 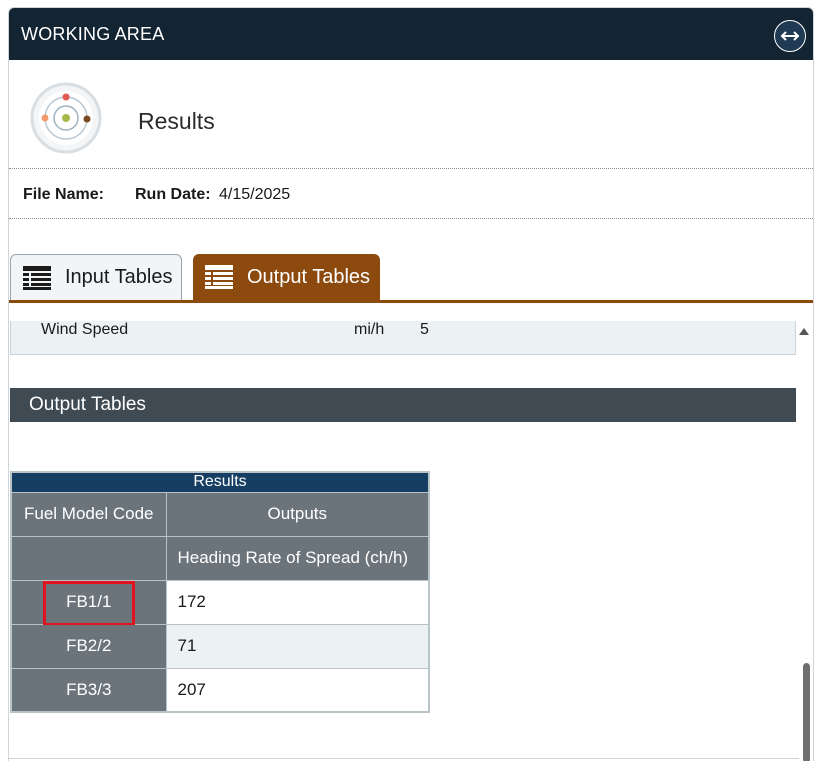 I want to click on target-orbit-logo, so click(x=66, y=118).